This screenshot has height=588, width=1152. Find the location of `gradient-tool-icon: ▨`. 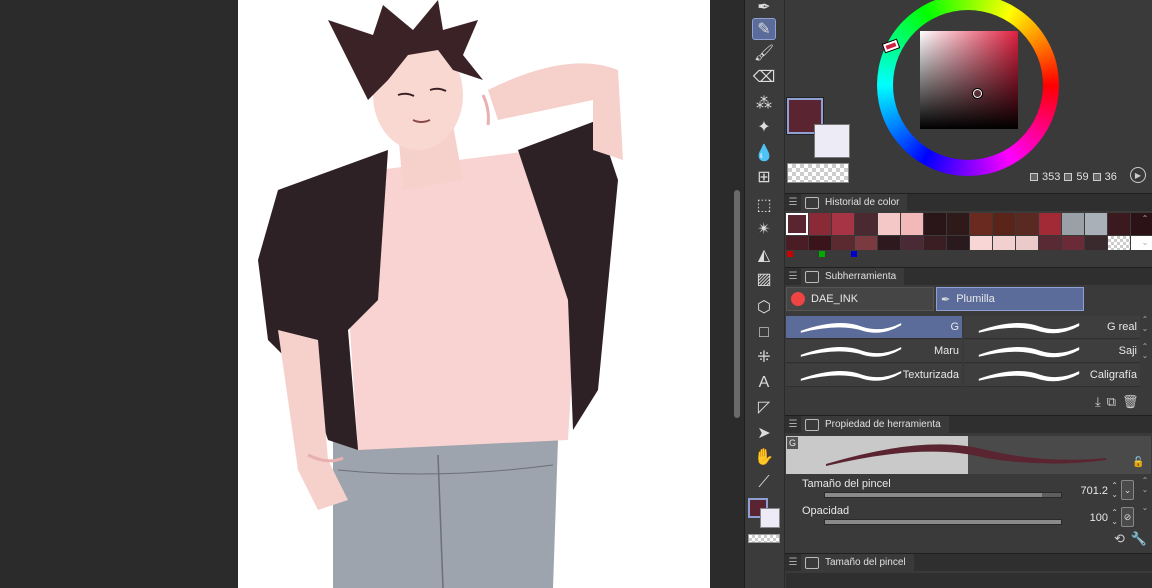

gradient-tool-icon: ▨ is located at coordinates (764, 279).